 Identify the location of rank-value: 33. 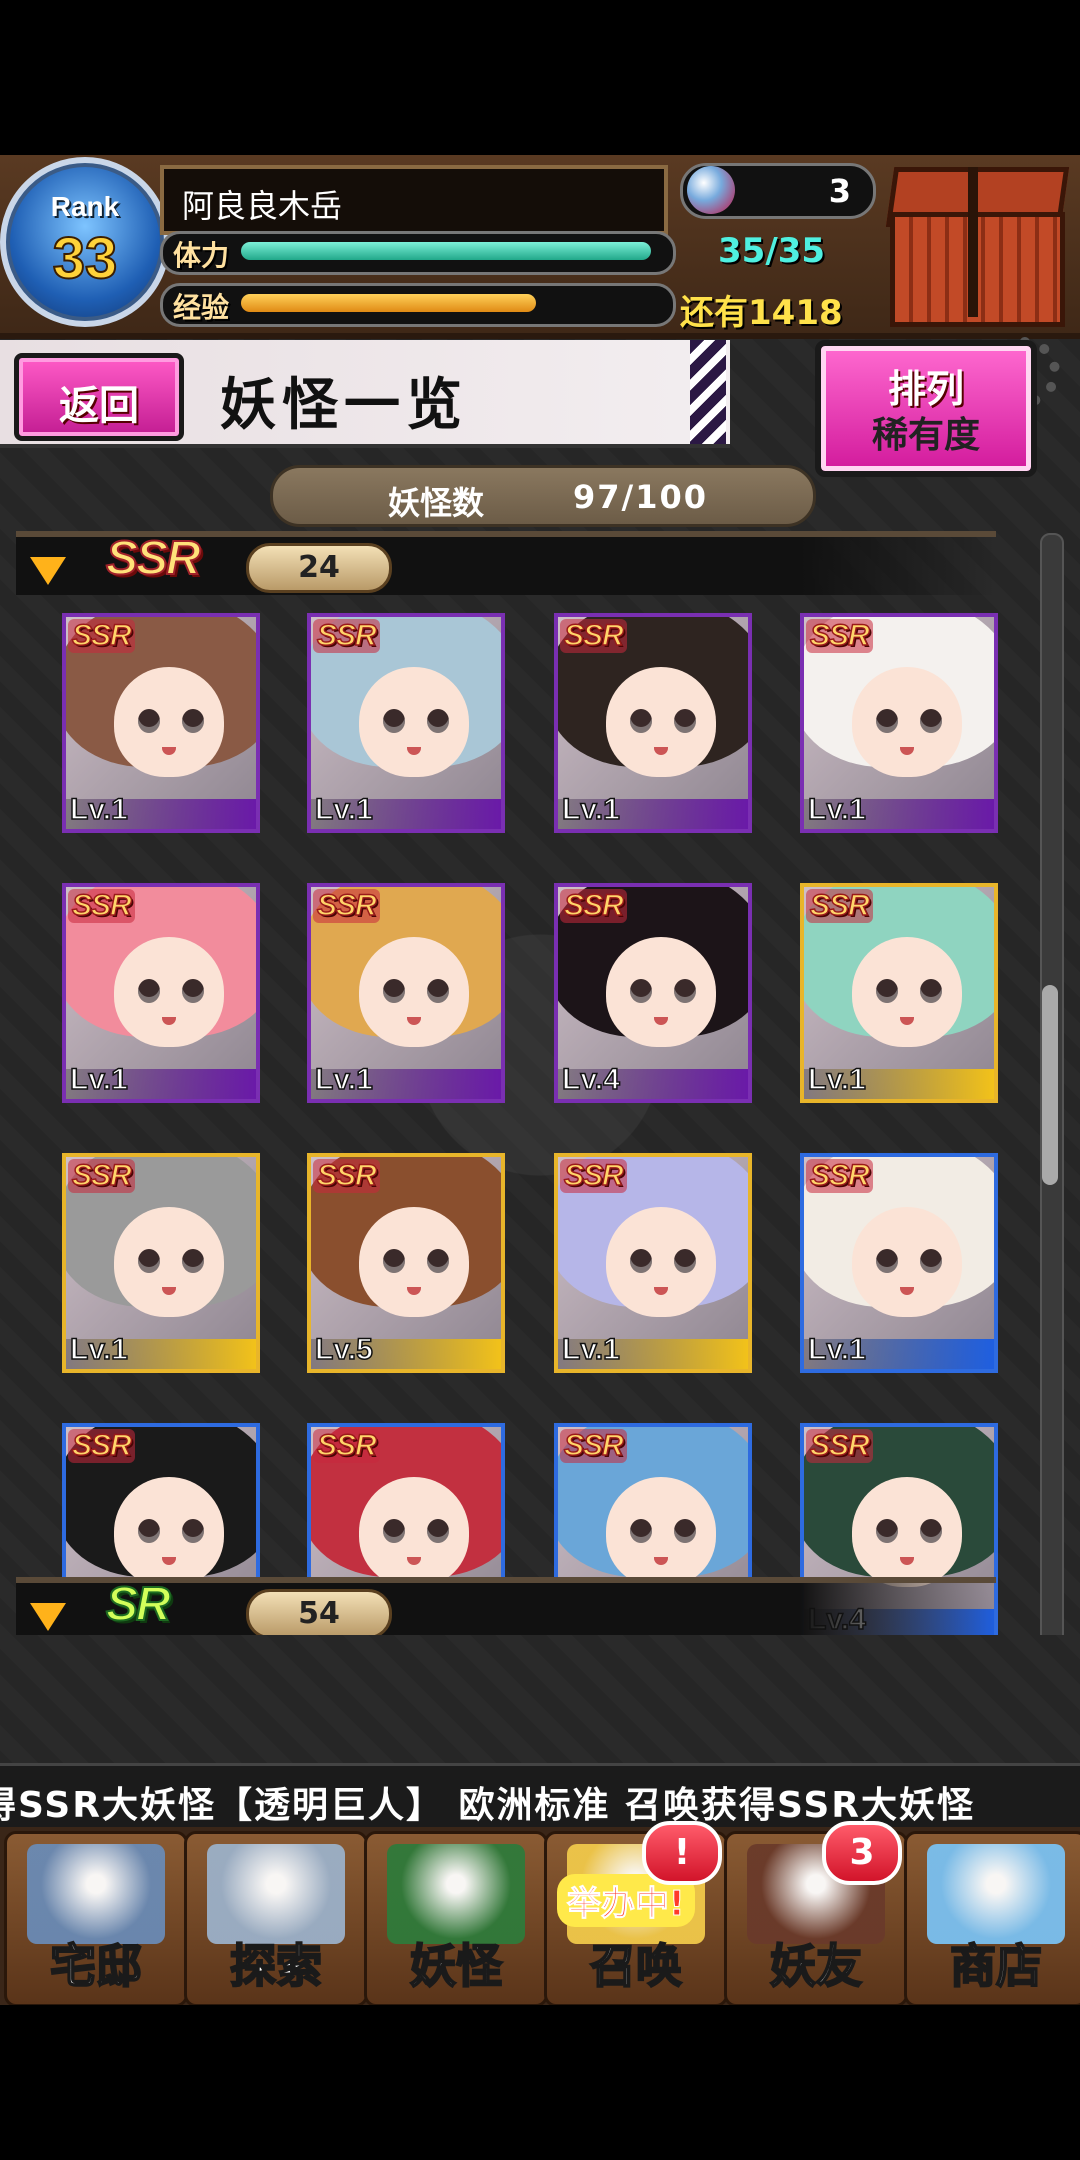
(85, 258).